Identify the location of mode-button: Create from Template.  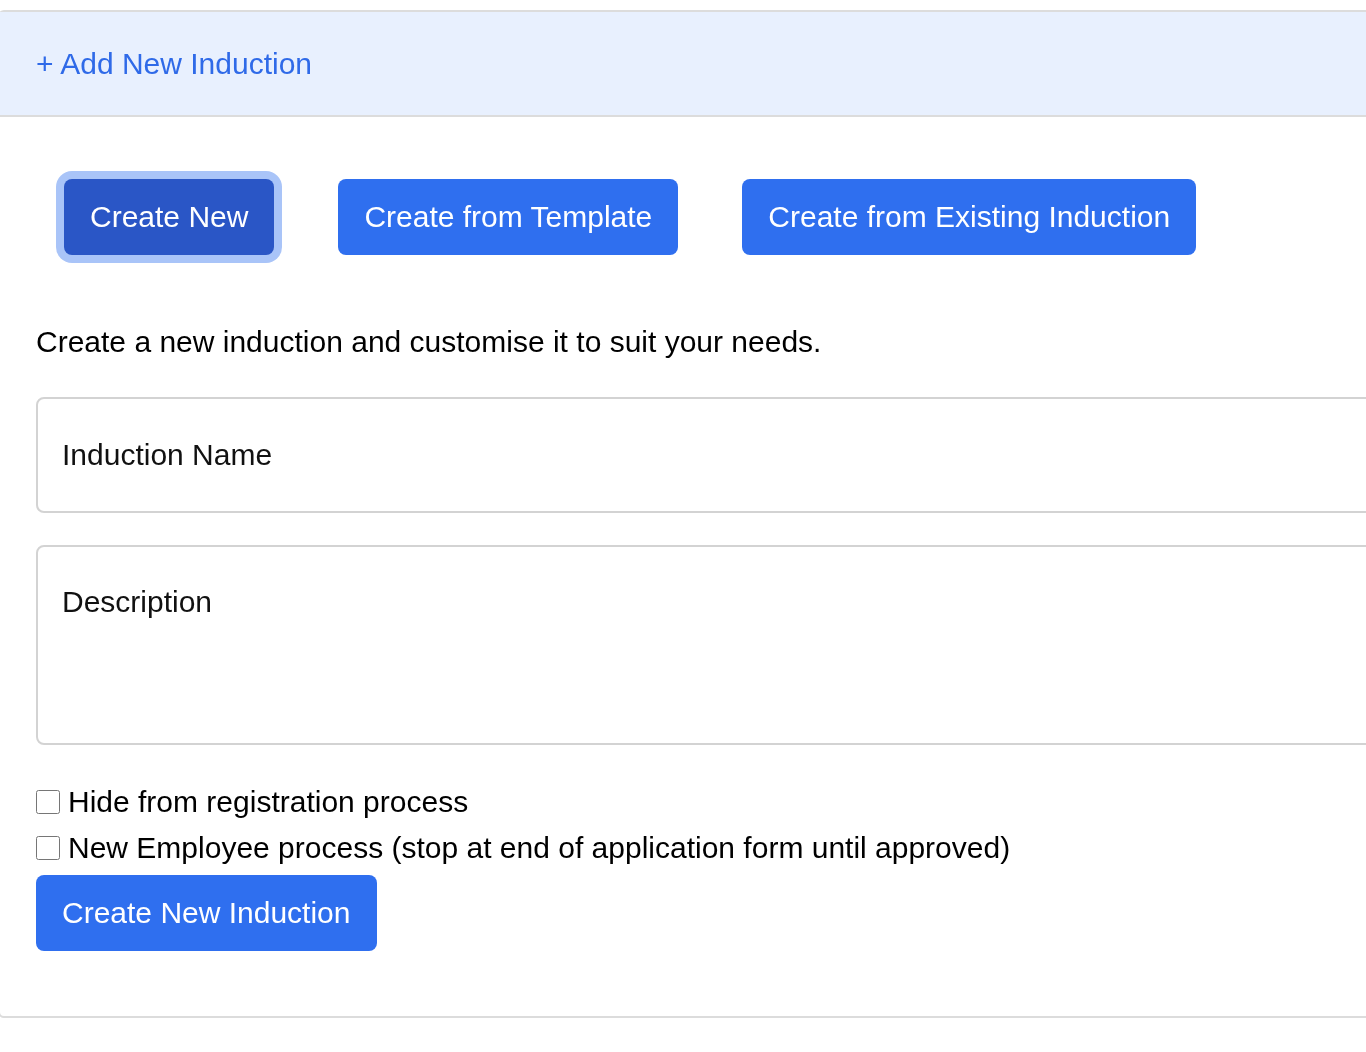
(508, 217).